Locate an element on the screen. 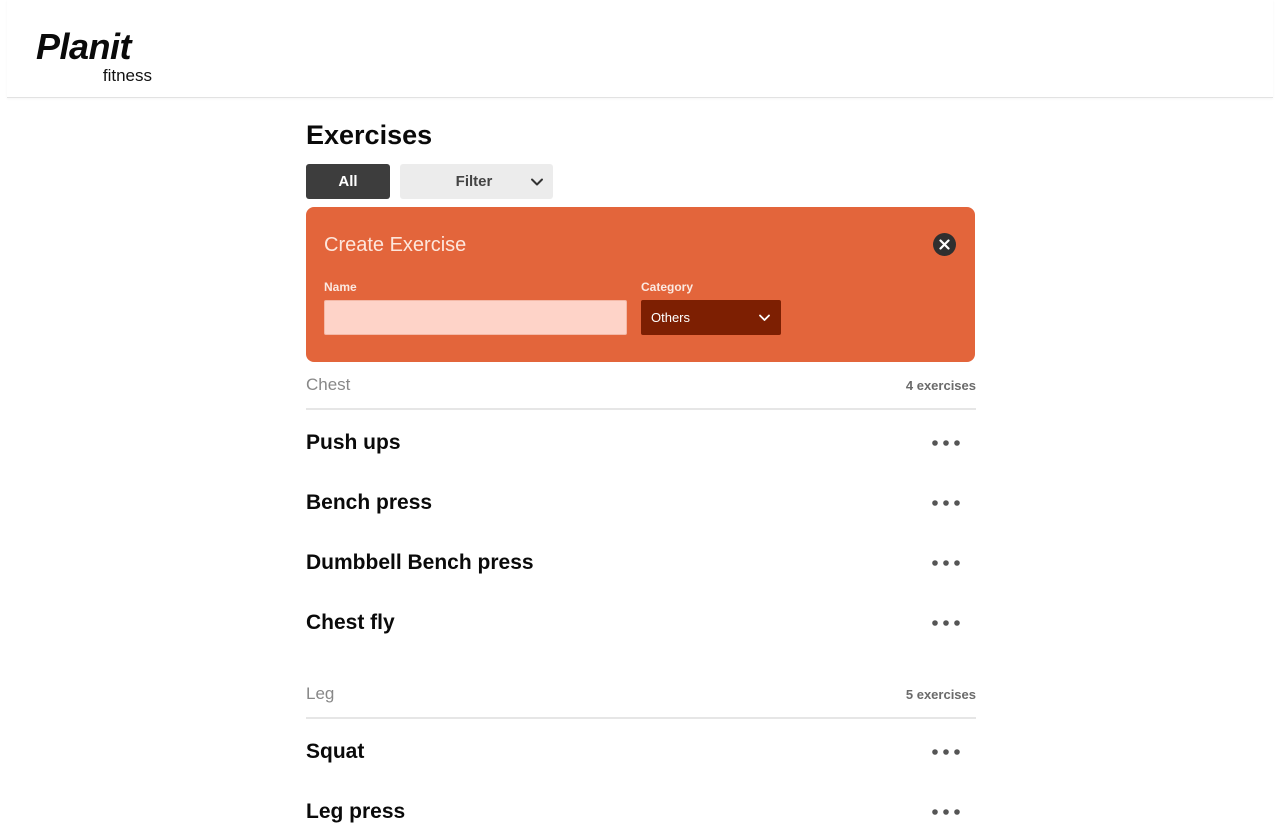 This screenshot has height=839, width=1280. category-select: Others is located at coordinates (711, 317).